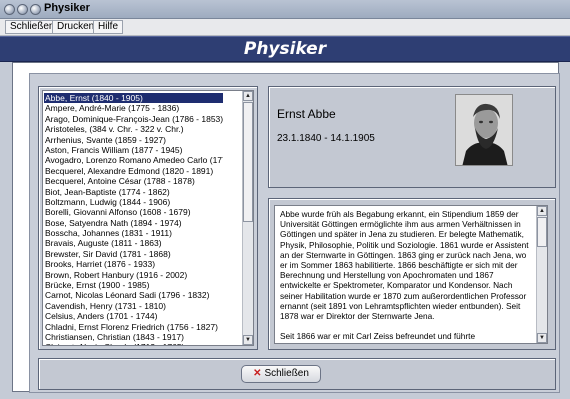 This screenshot has width=570, height=399. I want to click on list-item: Christiansen, Christian (1843 - 1917), so click(133, 337).